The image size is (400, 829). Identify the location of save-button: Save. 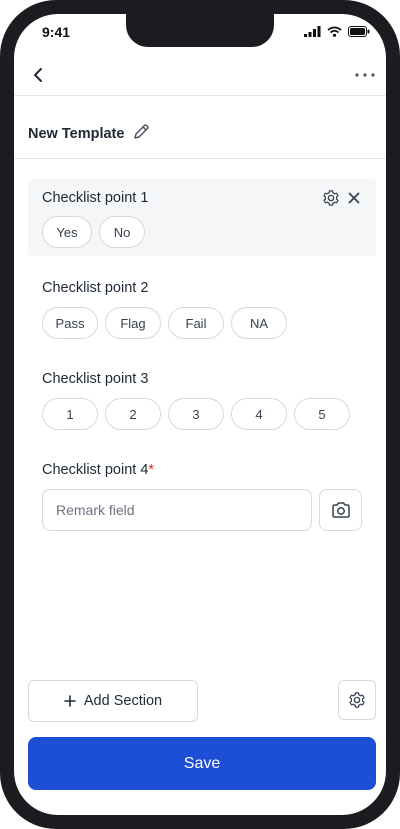
(202, 763).